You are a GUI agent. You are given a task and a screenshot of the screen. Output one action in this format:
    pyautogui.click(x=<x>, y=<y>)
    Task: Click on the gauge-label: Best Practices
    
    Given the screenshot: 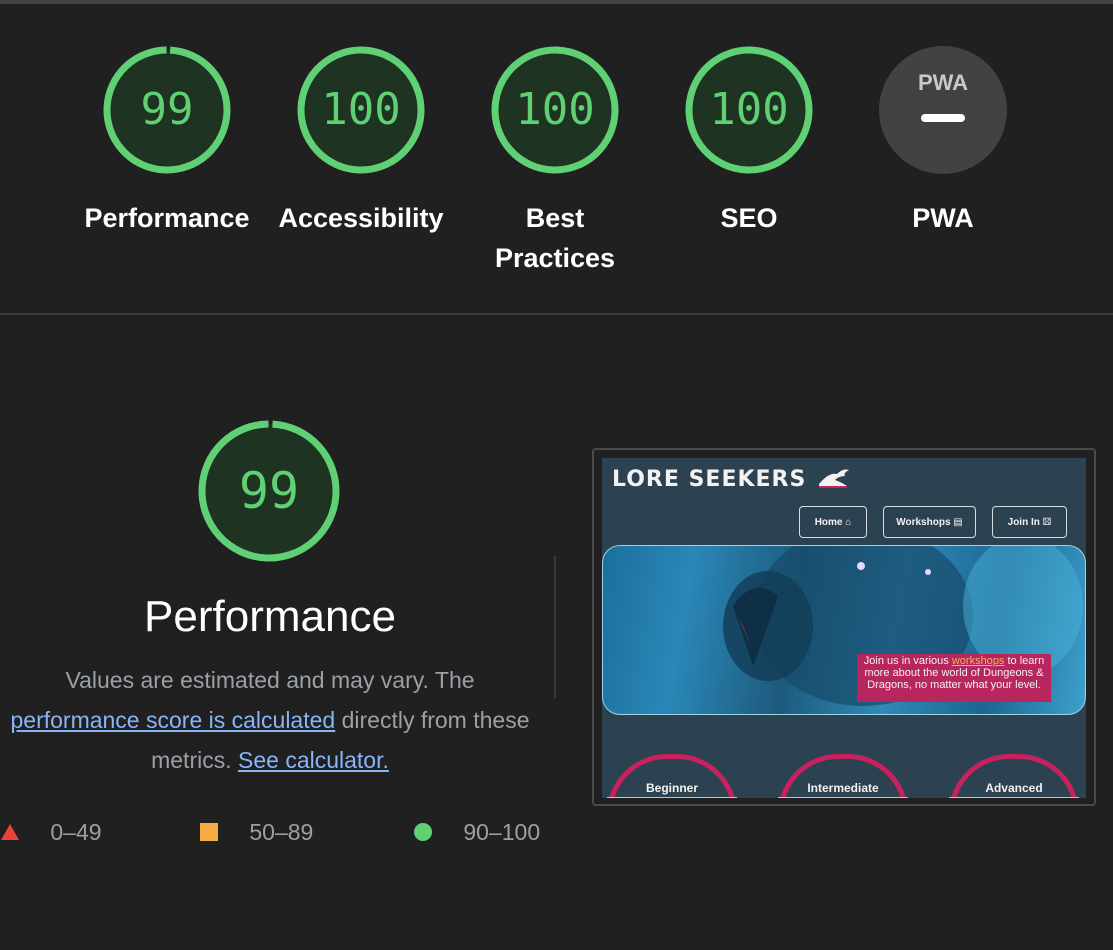 What is the action you would take?
    pyautogui.click(x=555, y=238)
    